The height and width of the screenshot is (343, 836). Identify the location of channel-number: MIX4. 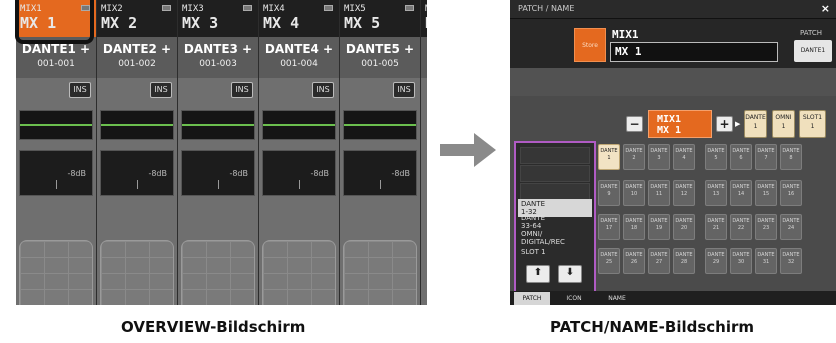
(274, 9).